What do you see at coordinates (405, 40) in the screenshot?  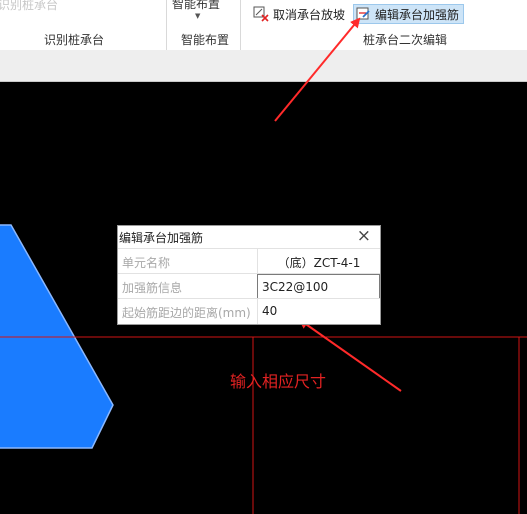 I see `group-label-secondary-edit: 桩承台二次编辑` at bounding box center [405, 40].